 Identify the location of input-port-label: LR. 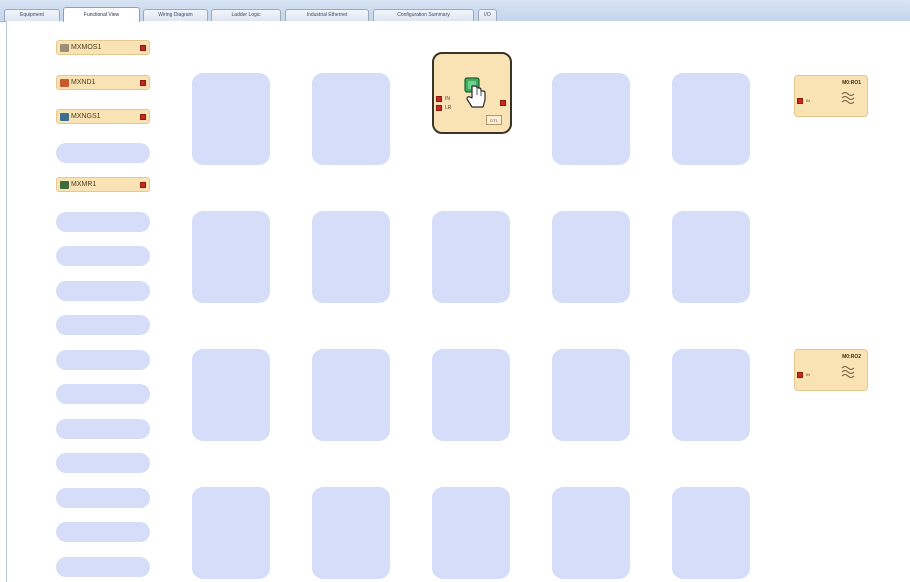
(448, 108).